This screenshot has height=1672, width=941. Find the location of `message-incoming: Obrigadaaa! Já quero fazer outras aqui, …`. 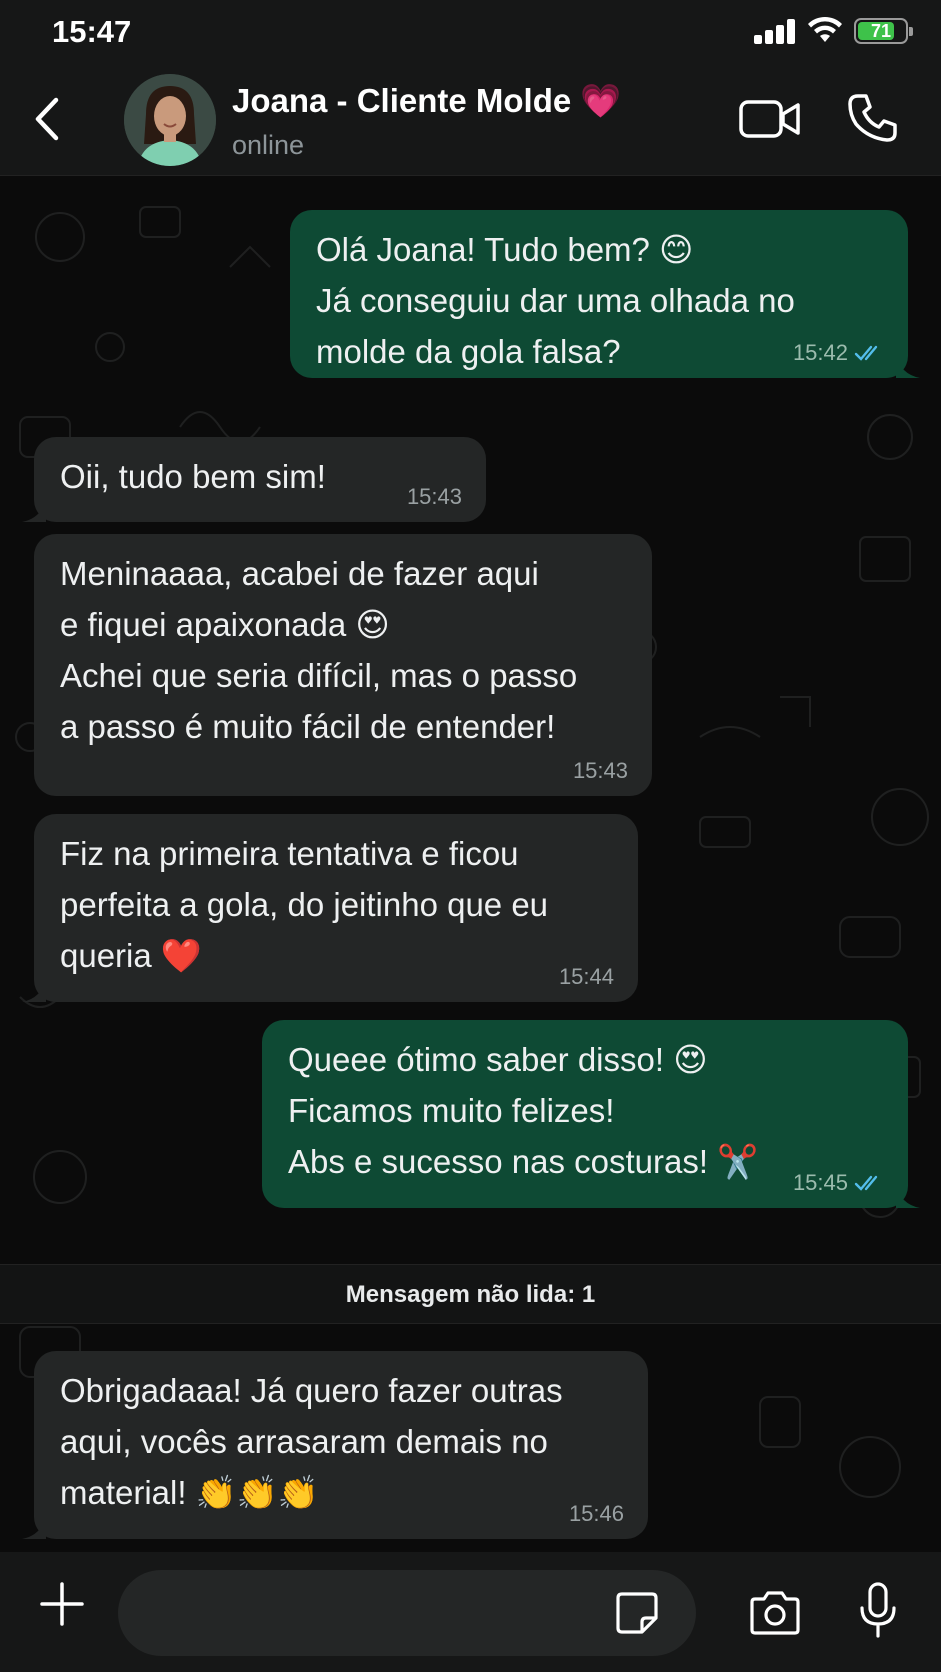

message-incoming: Obrigadaaa! Já quero fazer outras aqui, … is located at coordinates (335, 1445).